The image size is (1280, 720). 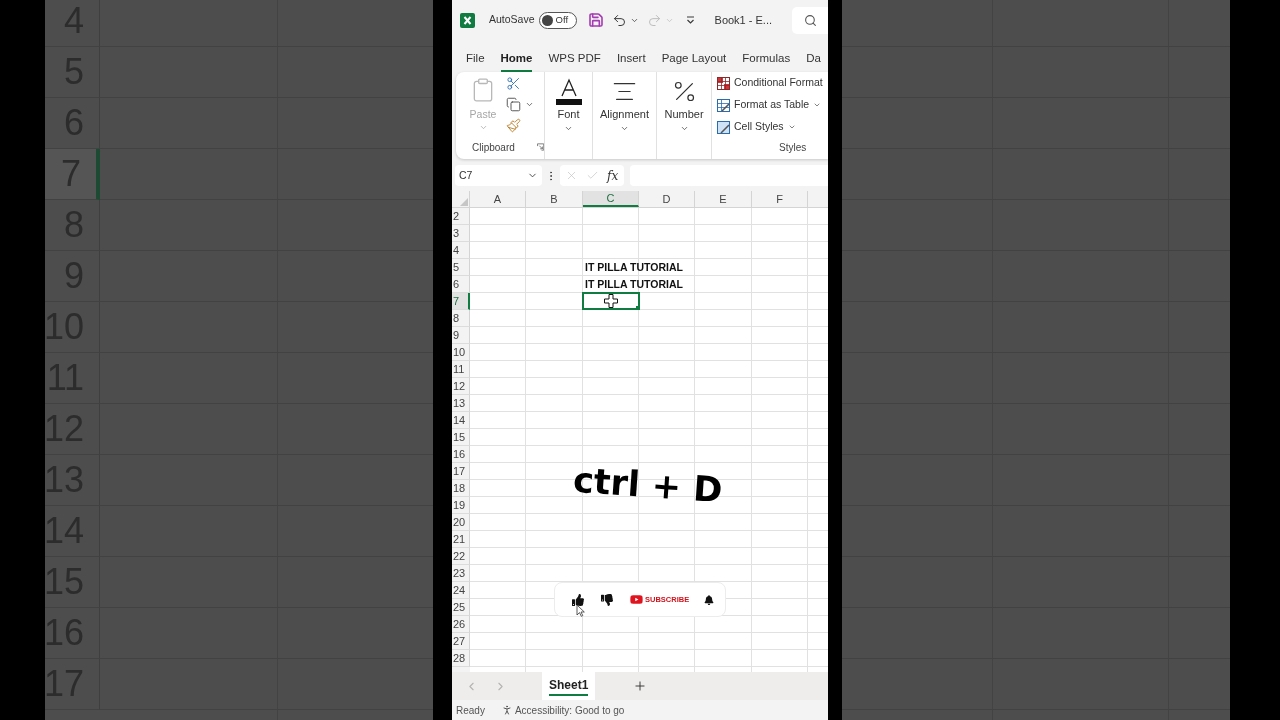 I want to click on toggle-knob-icon, so click(x=547, y=20).